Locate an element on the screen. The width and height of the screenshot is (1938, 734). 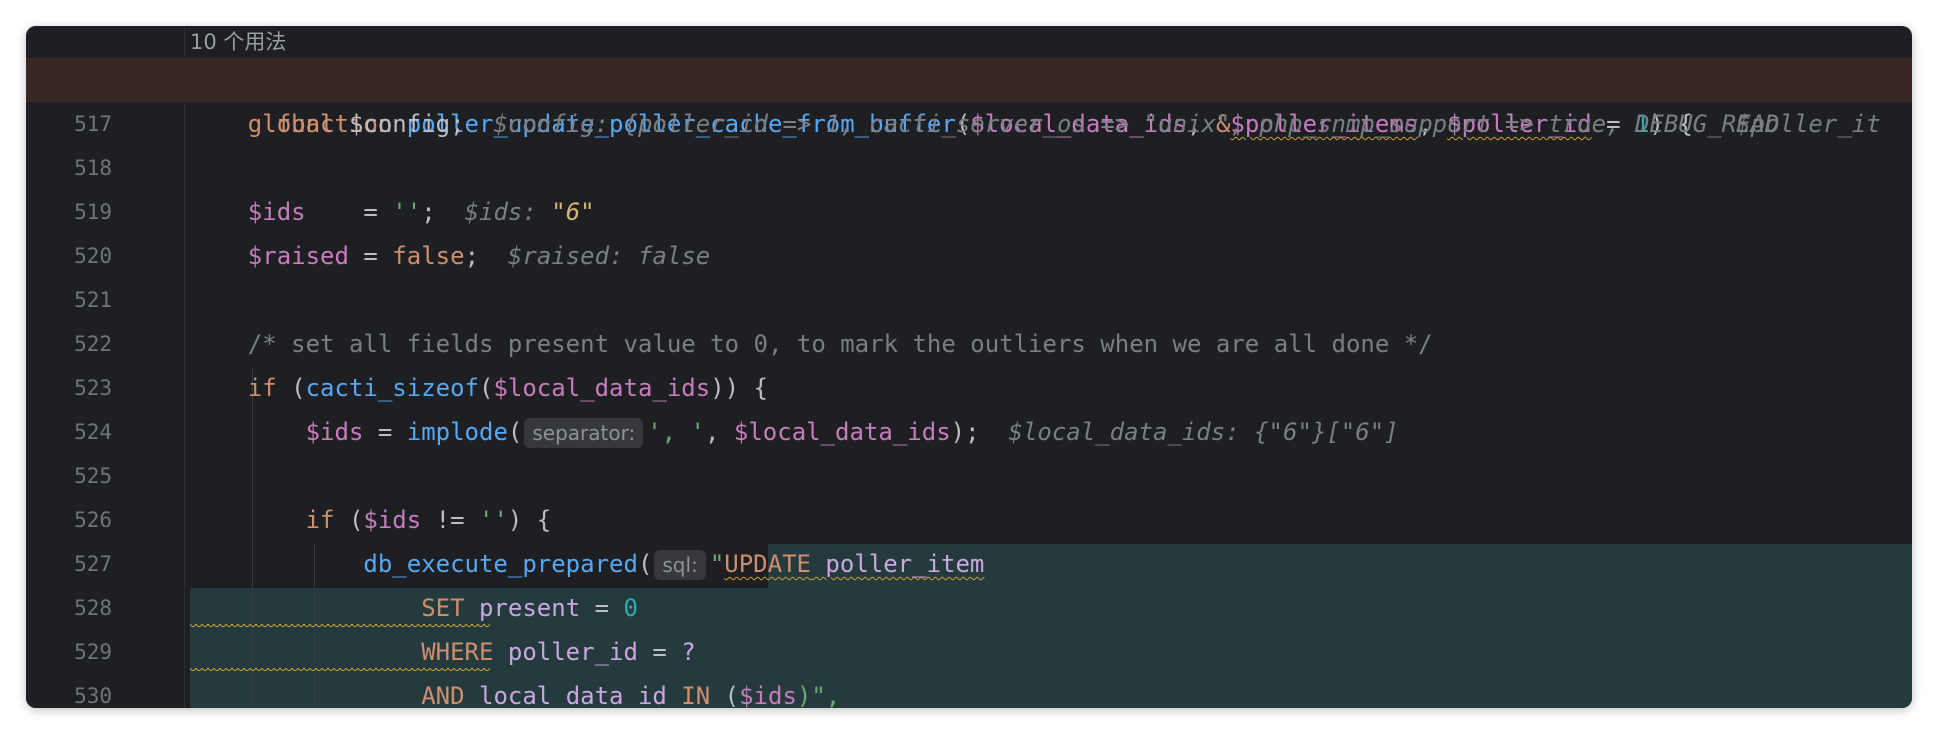
parameter-name-hint: separator: is located at coordinates (584, 433).